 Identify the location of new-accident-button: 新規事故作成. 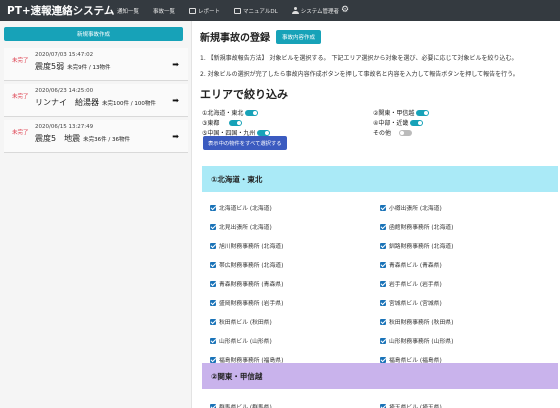
(93, 34).